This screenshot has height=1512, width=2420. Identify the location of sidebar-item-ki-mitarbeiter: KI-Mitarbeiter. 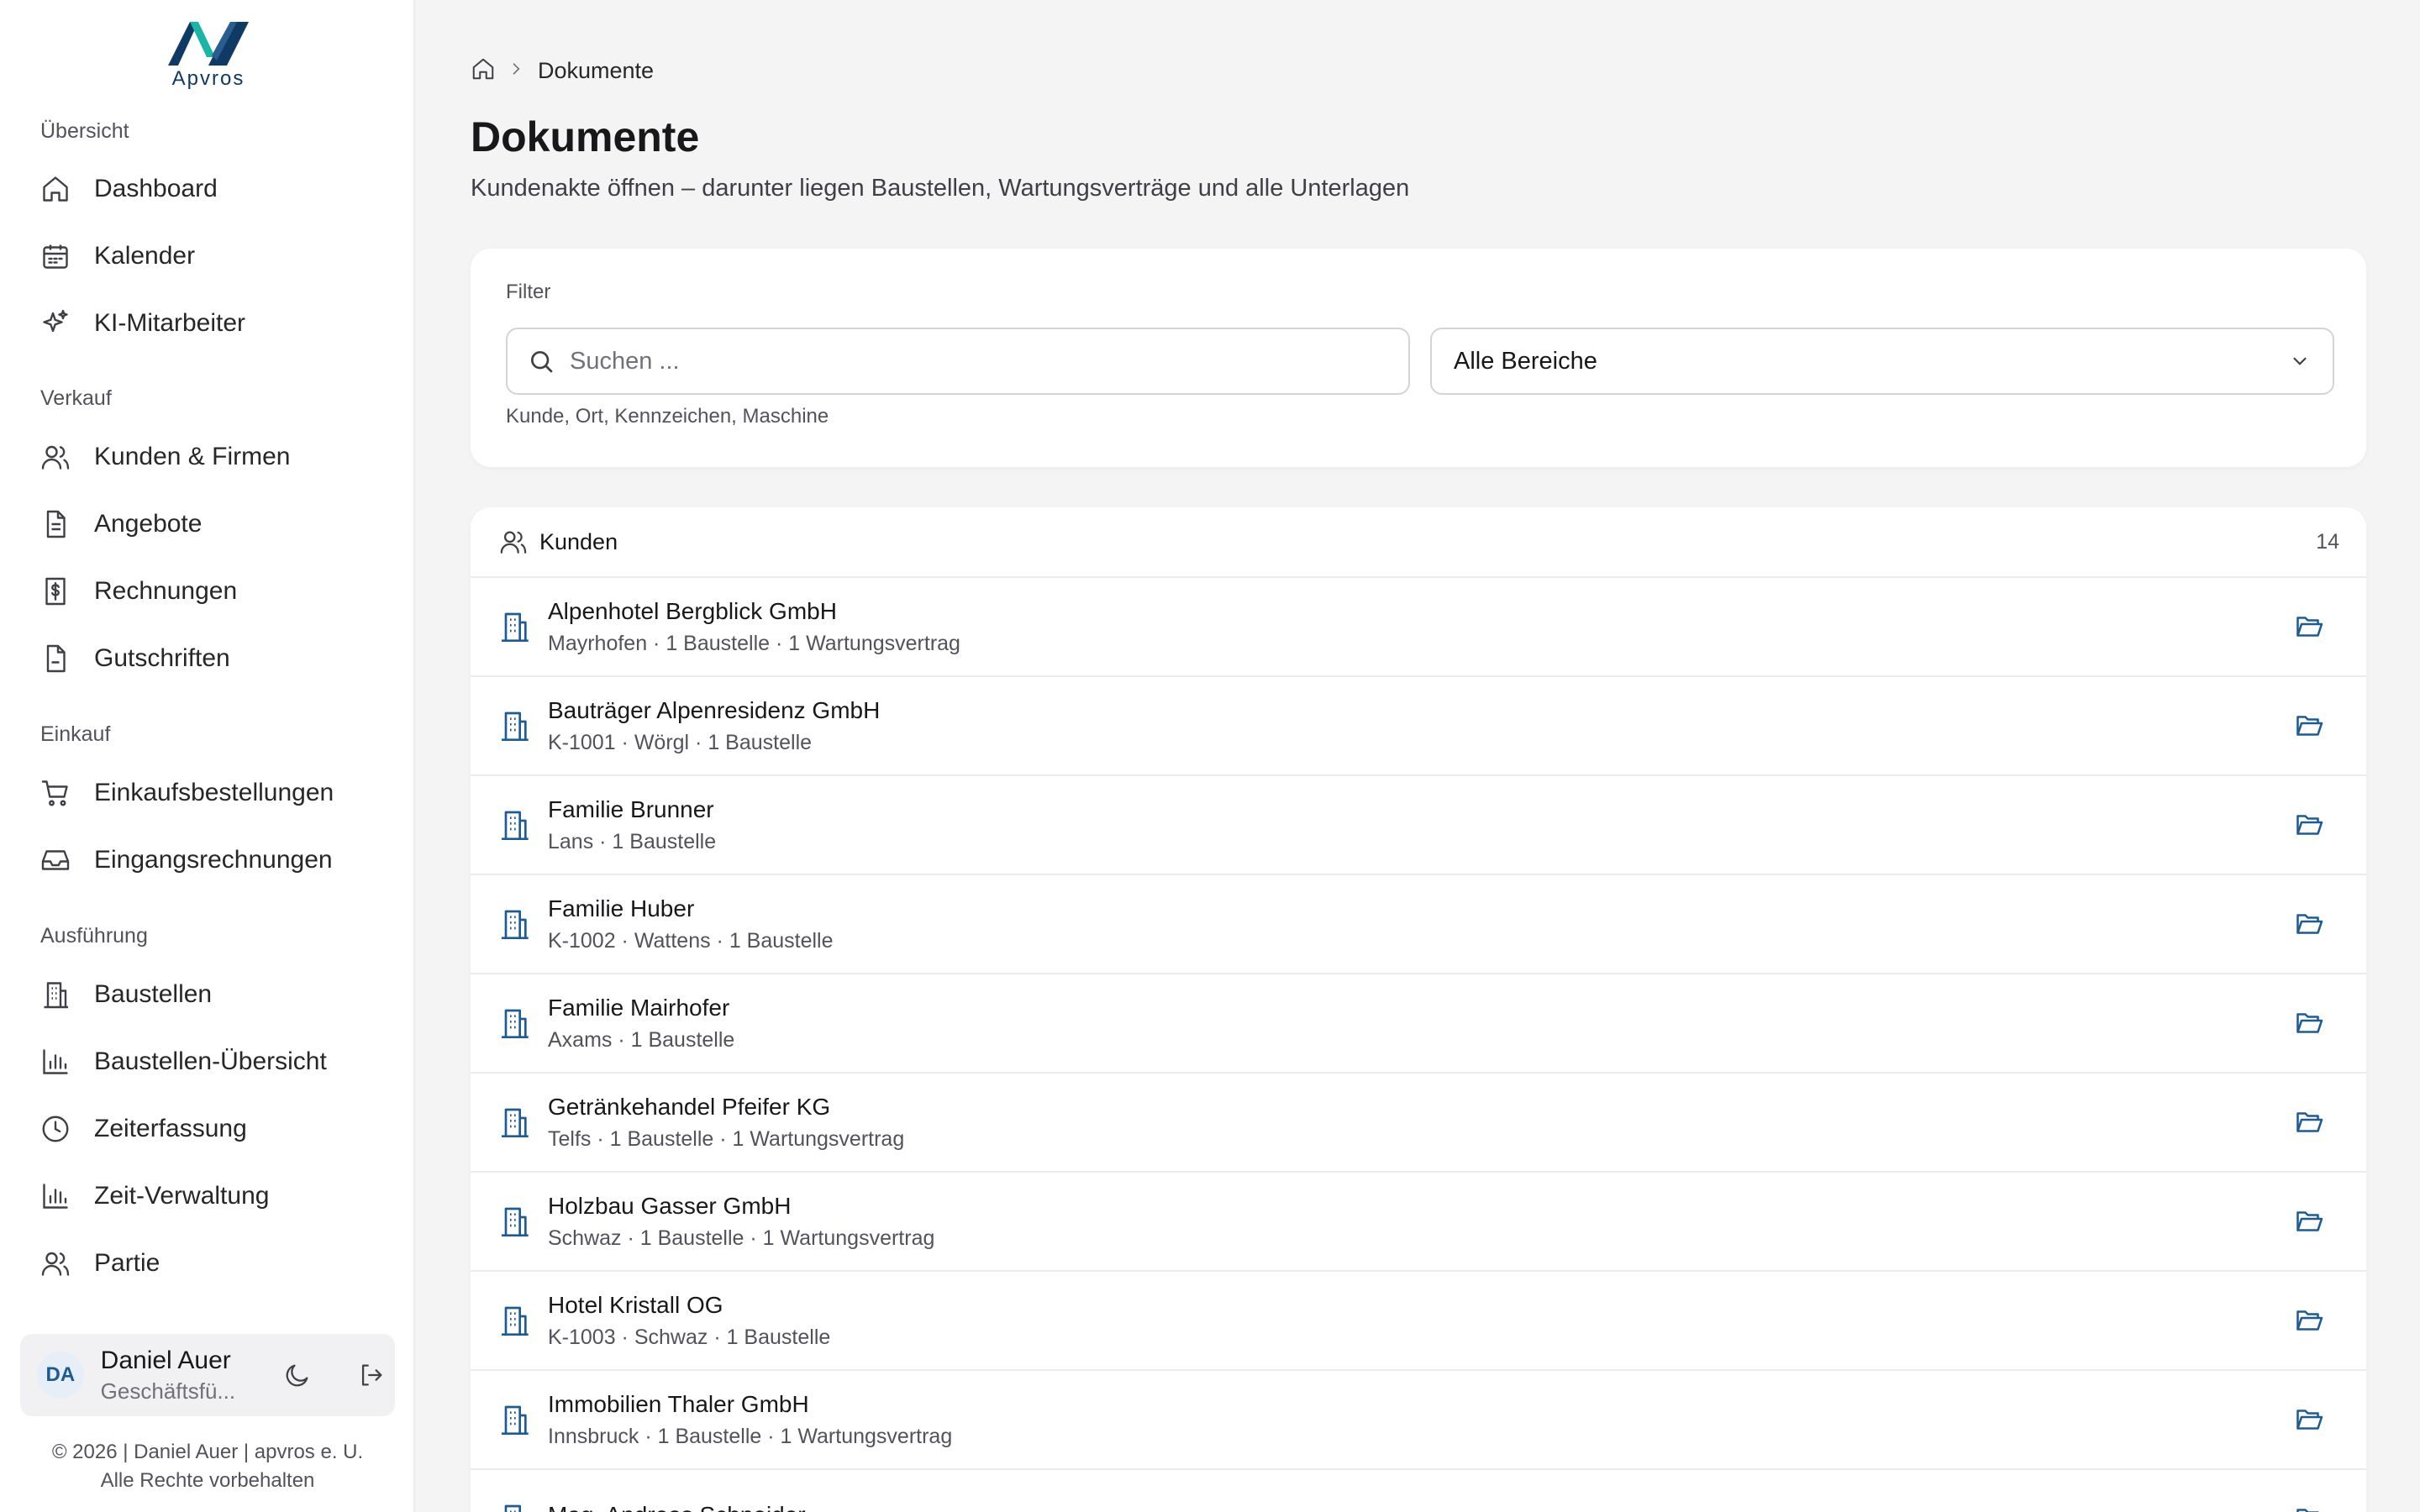
(216, 323).